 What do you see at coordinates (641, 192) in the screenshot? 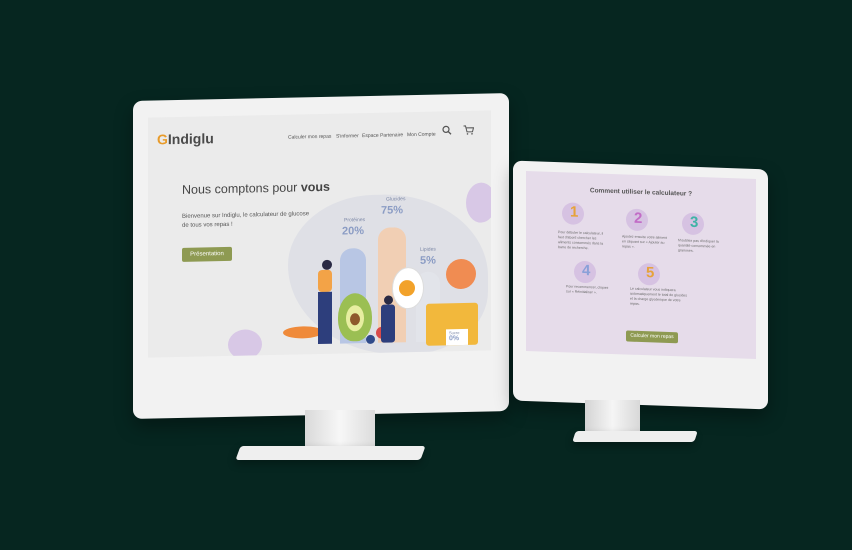
I see `howto-title: Comment utiliser le calculateur ?` at bounding box center [641, 192].